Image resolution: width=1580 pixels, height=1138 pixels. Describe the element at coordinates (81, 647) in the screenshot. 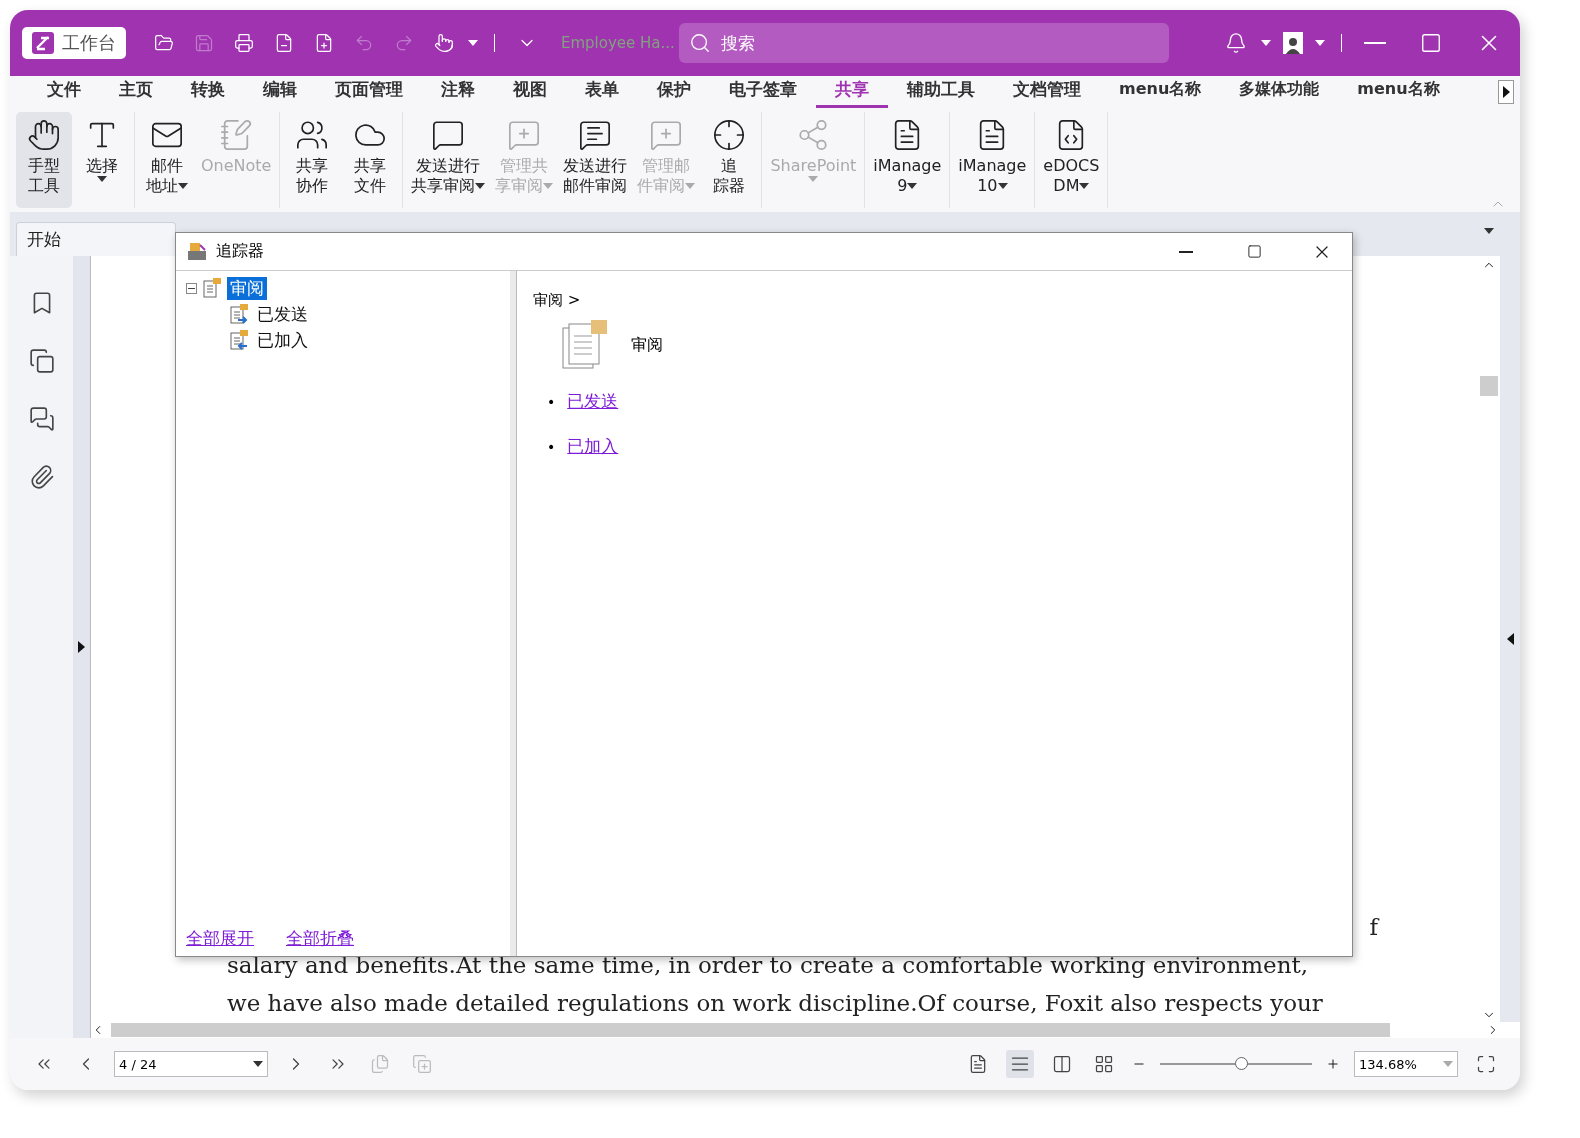

I see `expand-panel-icon` at that location.